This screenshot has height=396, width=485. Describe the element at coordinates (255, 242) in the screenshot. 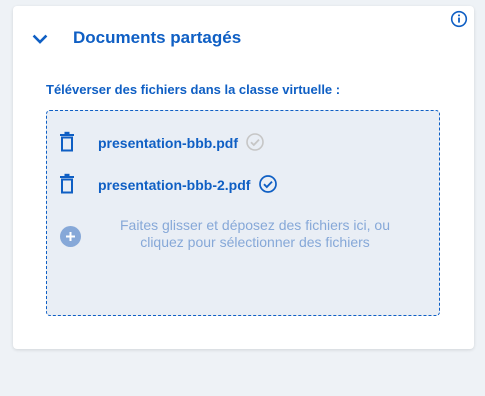

I see `drop-hint-line: cliquez pour sélectionner des fichiers` at that location.